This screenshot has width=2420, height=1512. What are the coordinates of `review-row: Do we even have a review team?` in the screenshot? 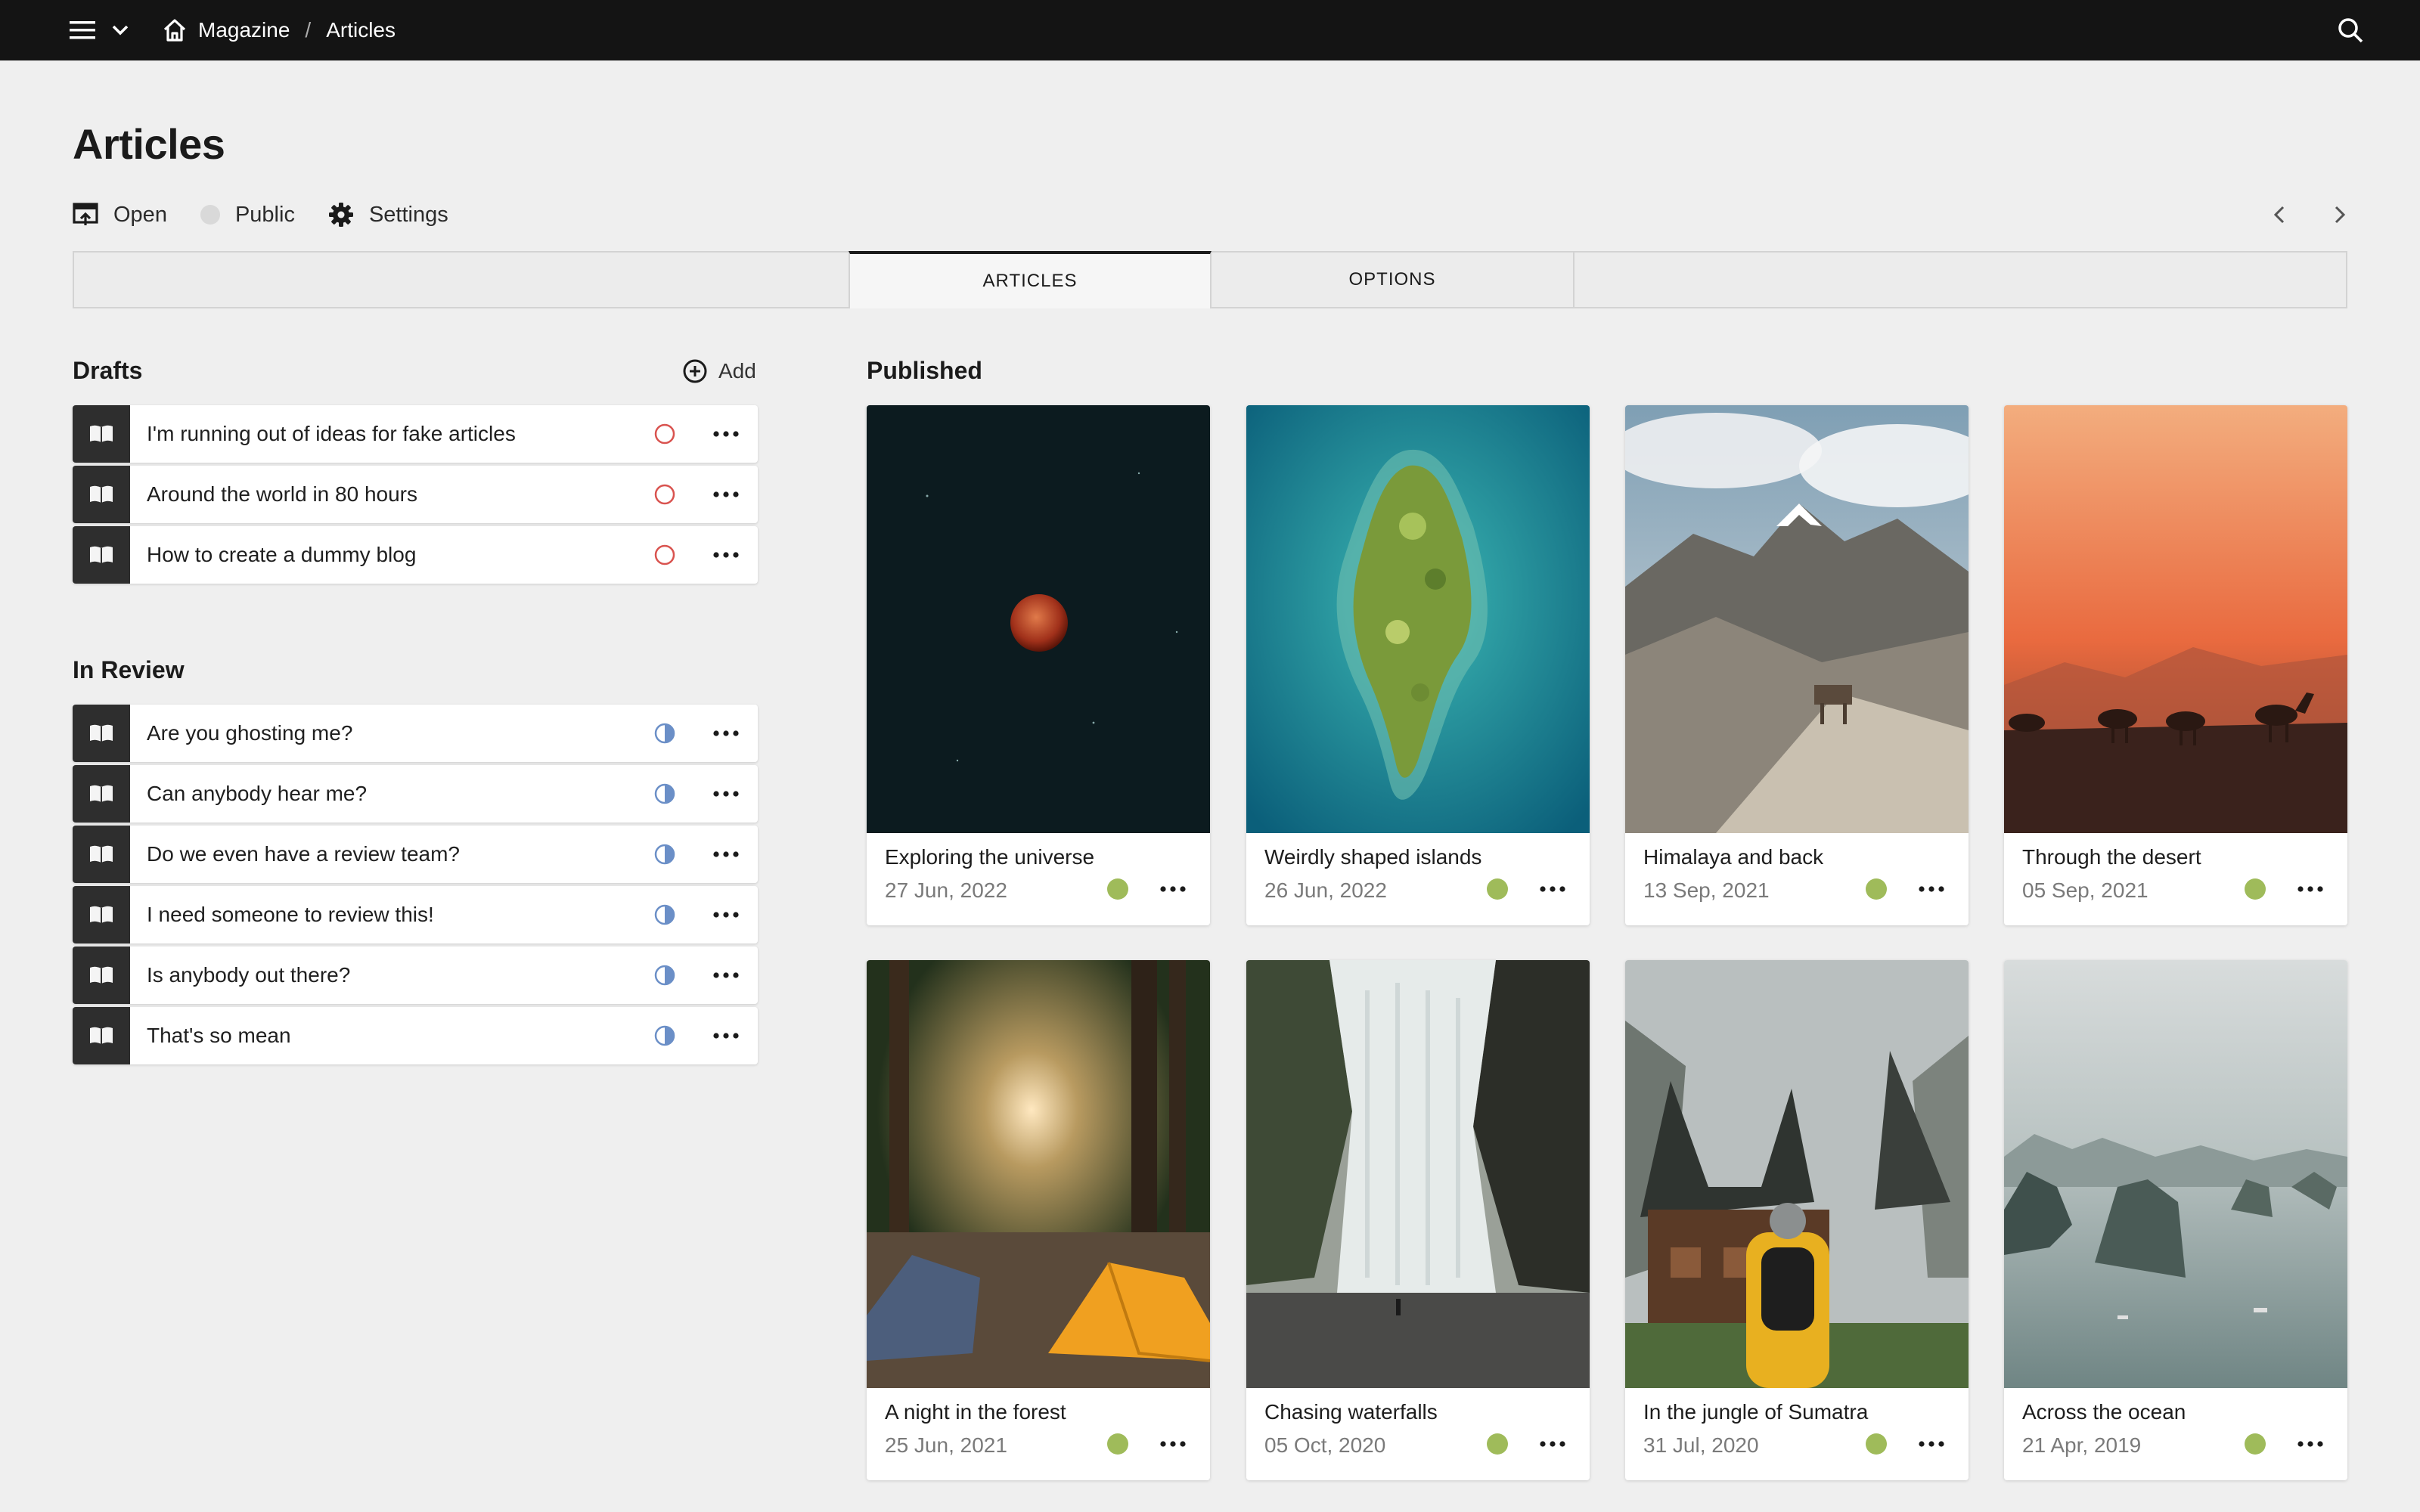 It's located at (415, 855).